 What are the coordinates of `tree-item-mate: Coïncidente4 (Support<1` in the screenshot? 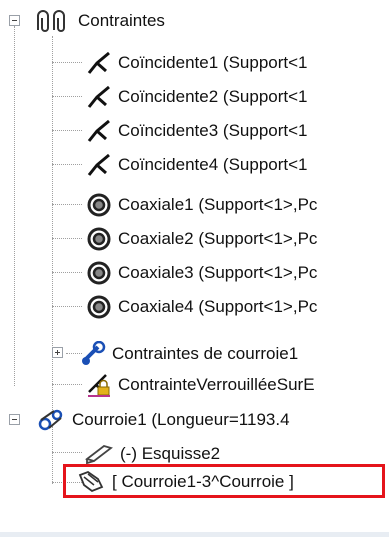 It's located at (198, 164).